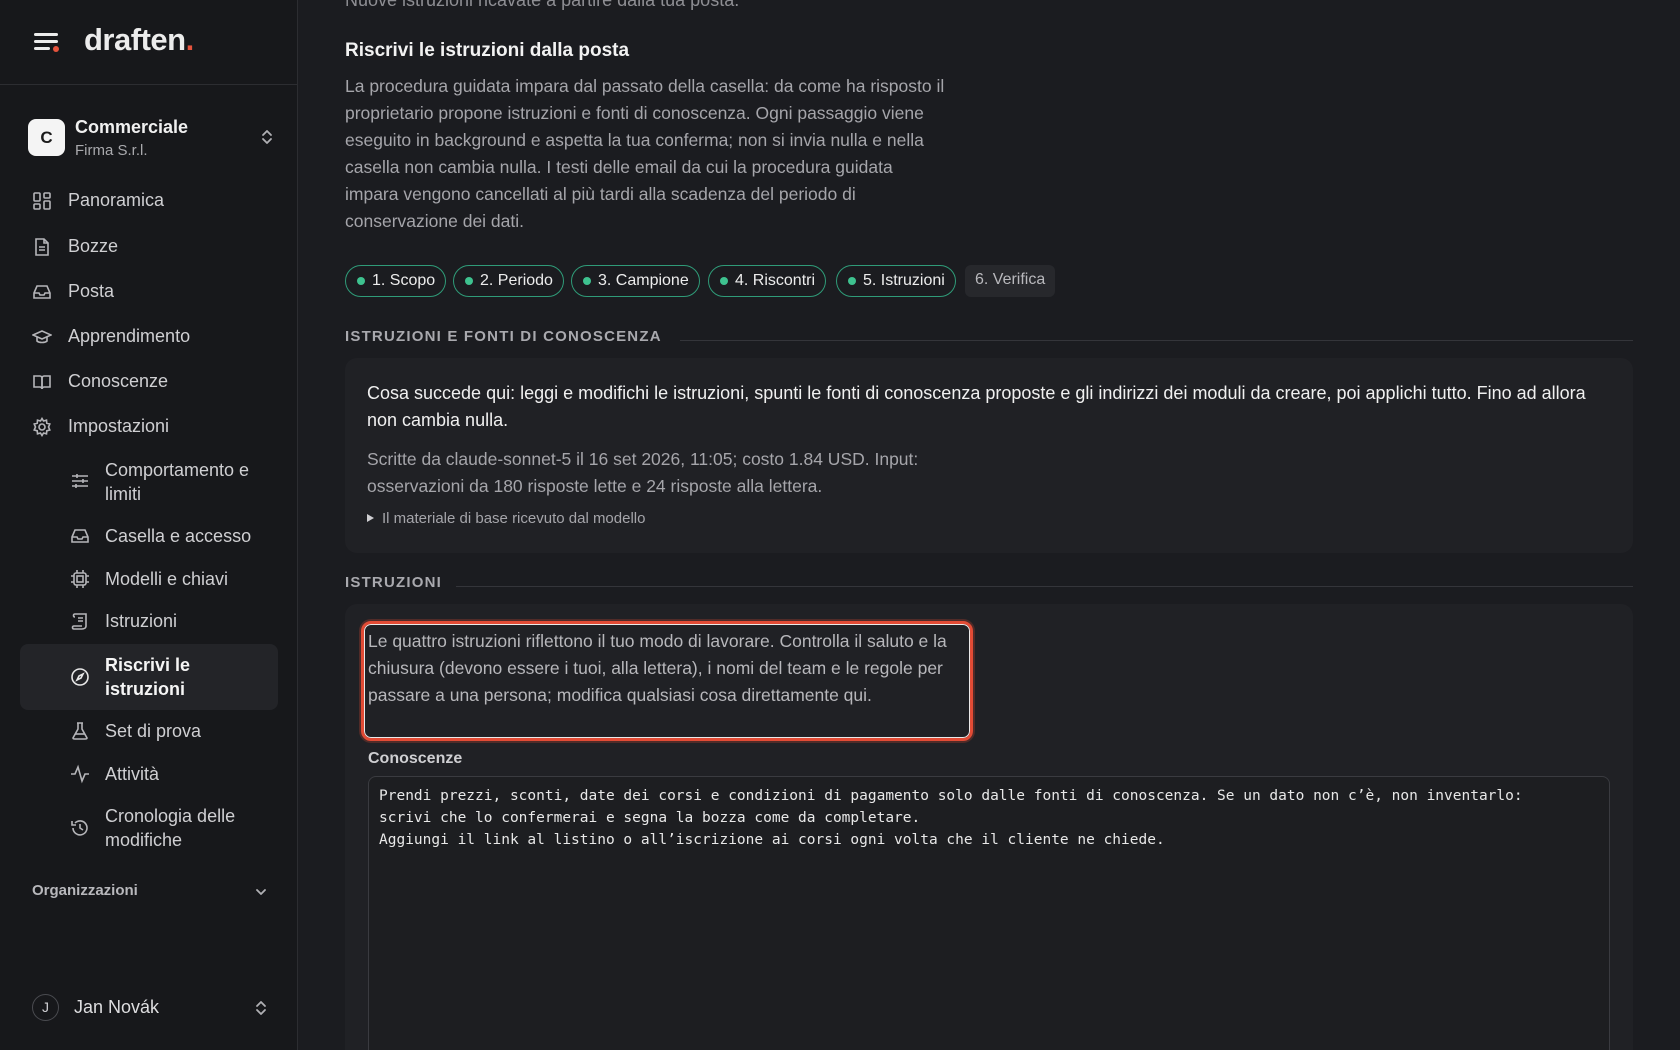 The height and width of the screenshot is (1050, 1680). What do you see at coordinates (261, 892) in the screenshot?
I see `chevron-down-icon` at bounding box center [261, 892].